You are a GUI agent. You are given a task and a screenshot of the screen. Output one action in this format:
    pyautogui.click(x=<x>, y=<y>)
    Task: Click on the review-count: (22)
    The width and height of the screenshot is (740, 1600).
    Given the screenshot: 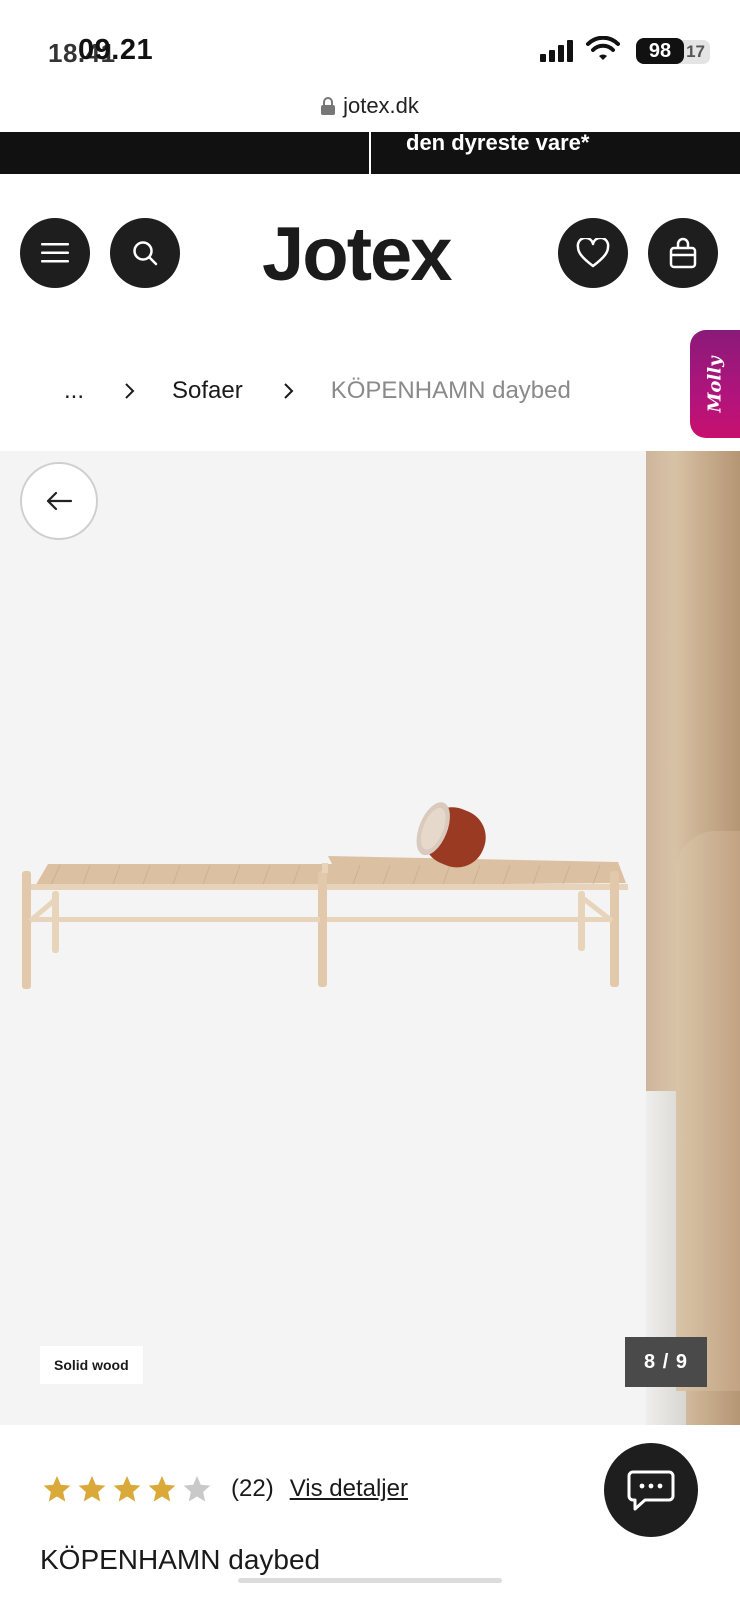 What is the action you would take?
    pyautogui.click(x=252, y=1488)
    